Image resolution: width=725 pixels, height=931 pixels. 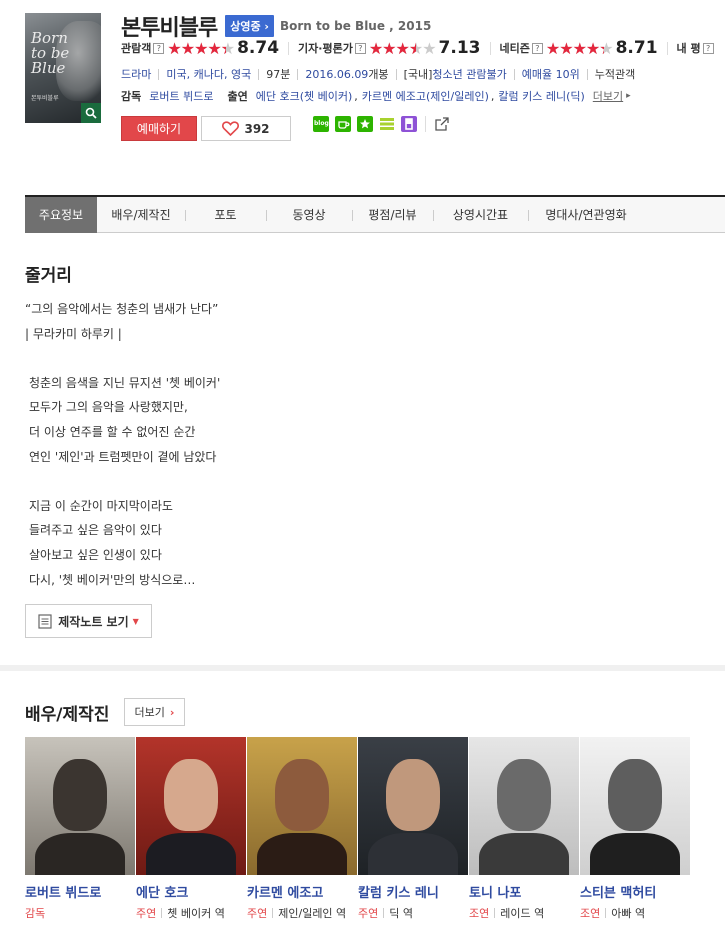 I want to click on cast-name: 카르멘 에조고, so click(x=302, y=891).